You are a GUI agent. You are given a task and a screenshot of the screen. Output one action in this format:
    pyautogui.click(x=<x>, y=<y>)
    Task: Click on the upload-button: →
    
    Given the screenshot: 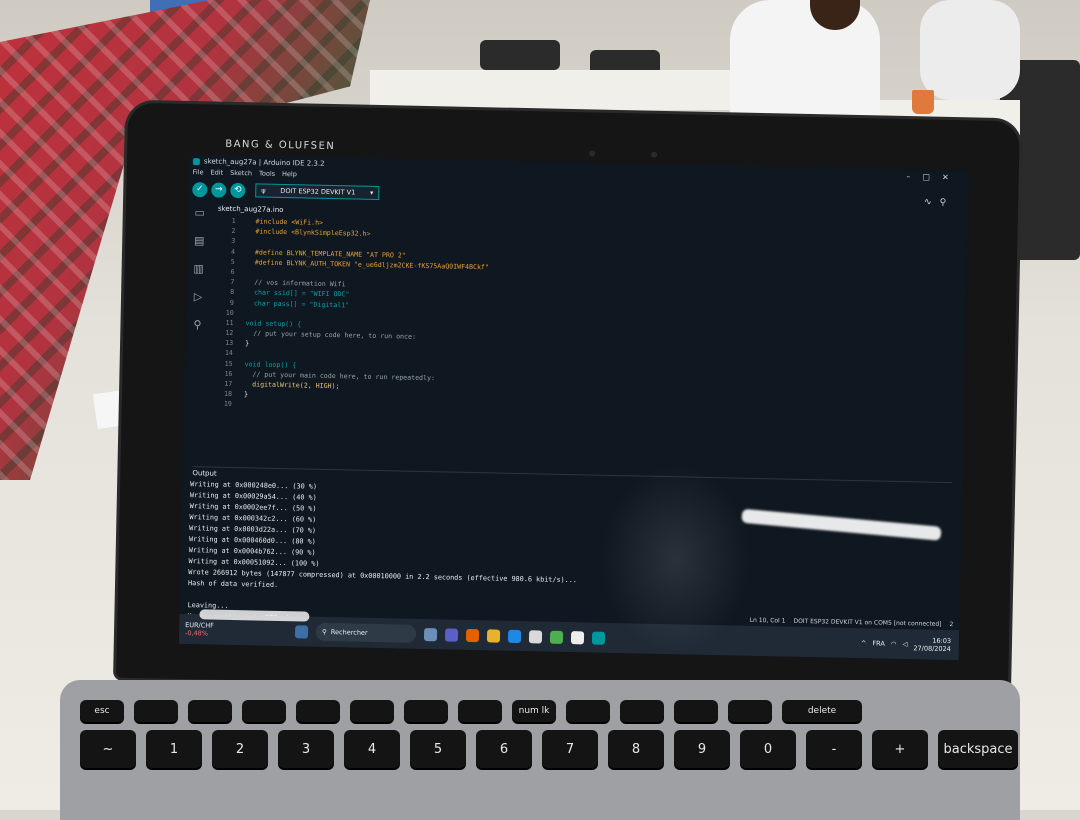 What is the action you would take?
    pyautogui.click(x=218, y=189)
    